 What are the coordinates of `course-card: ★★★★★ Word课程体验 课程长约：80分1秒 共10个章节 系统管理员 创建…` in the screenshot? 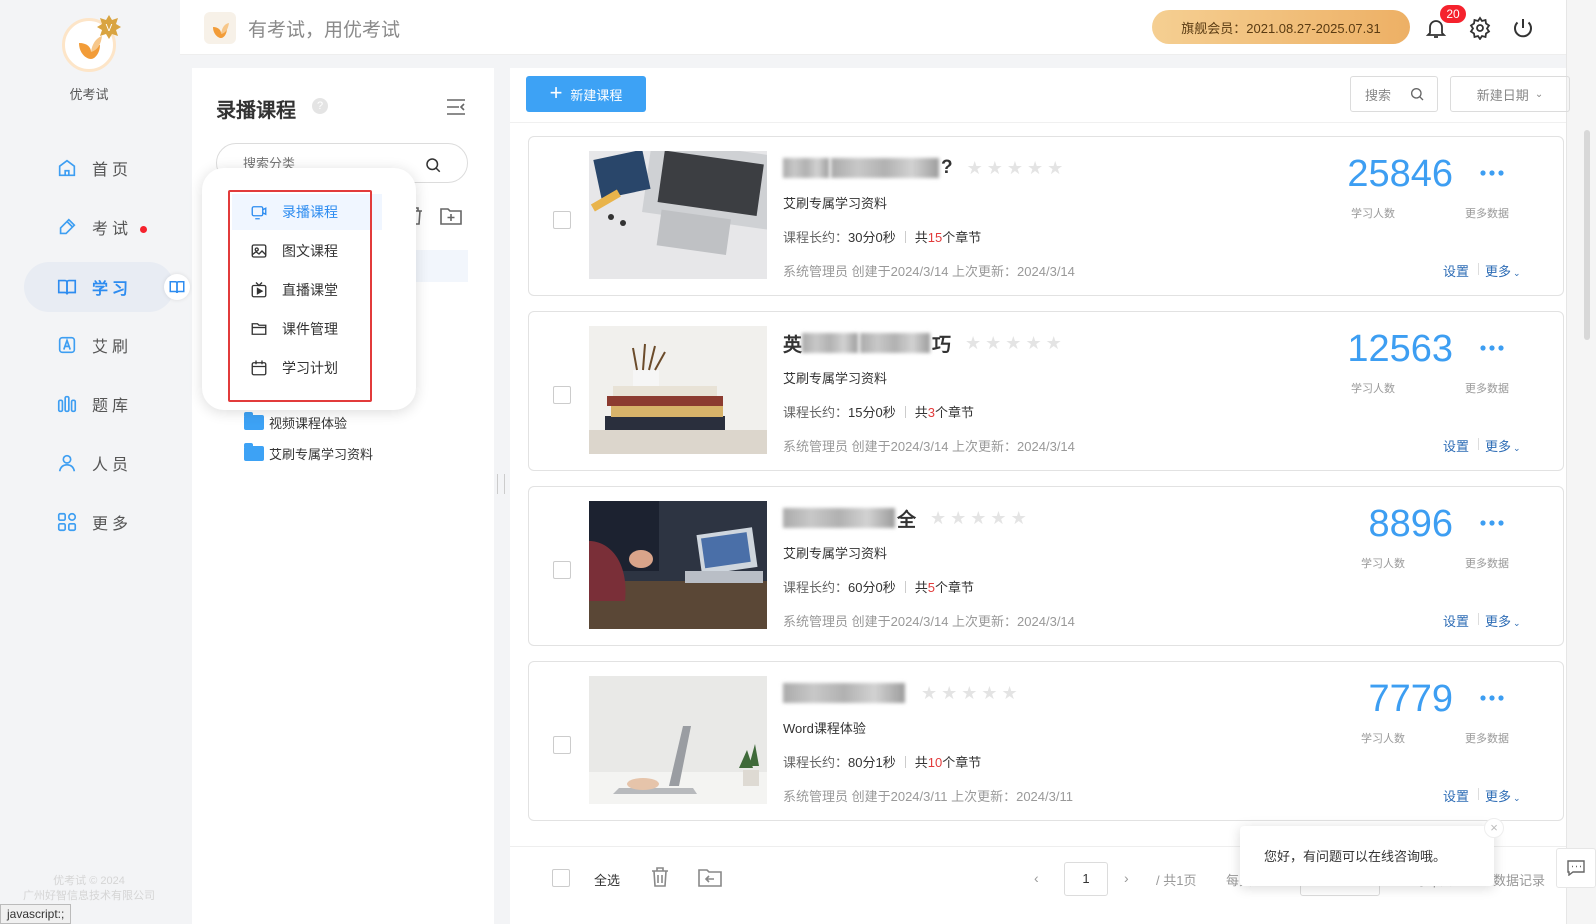 It's located at (1046, 741).